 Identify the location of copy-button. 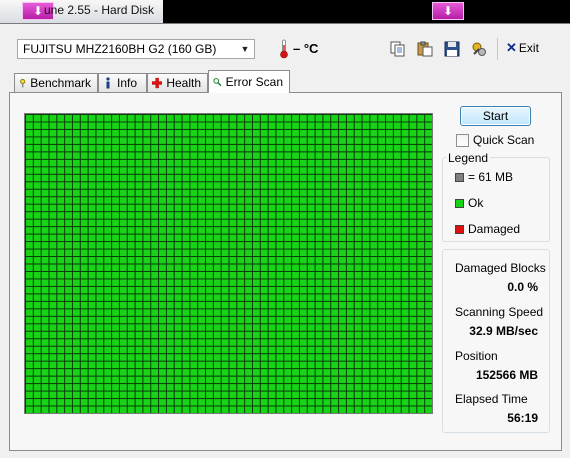
(398, 49).